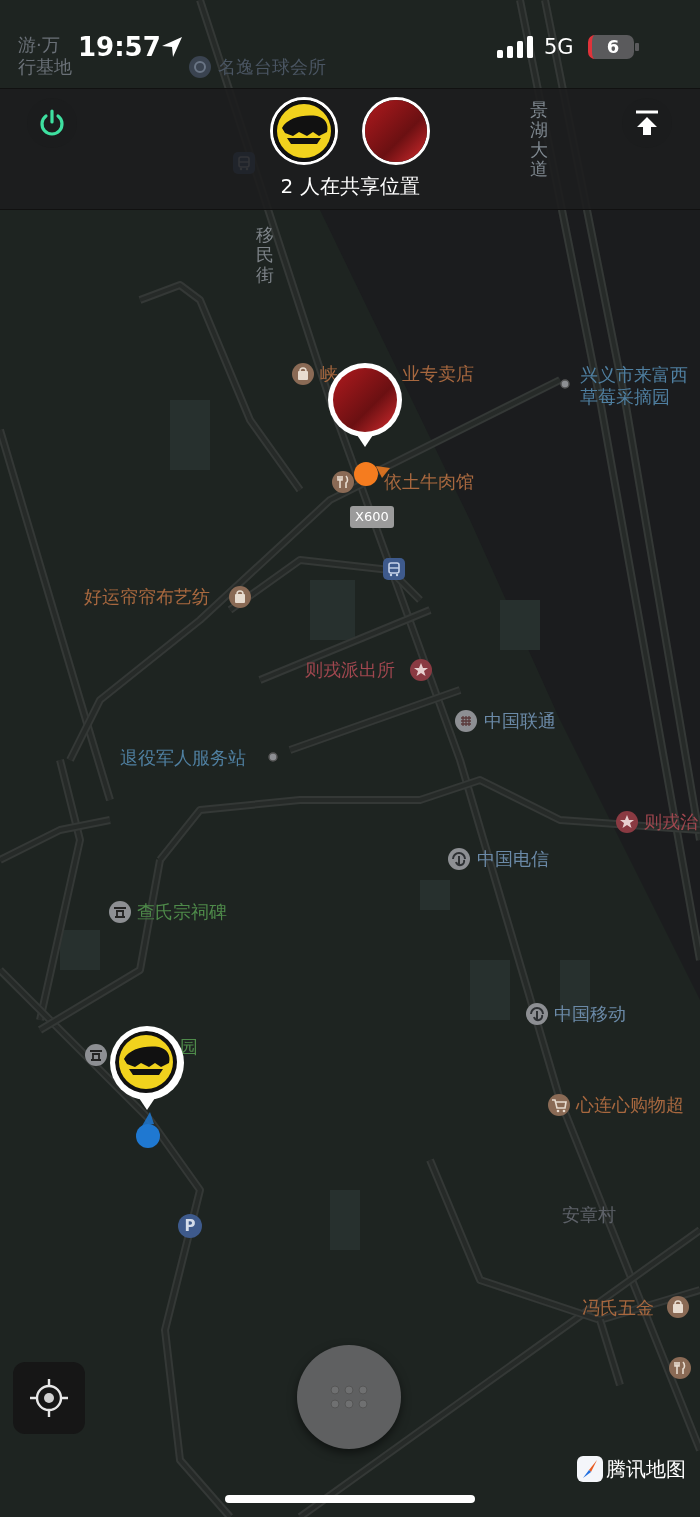  What do you see at coordinates (396, 131) in the screenshot?
I see `photo-placeholder` at bounding box center [396, 131].